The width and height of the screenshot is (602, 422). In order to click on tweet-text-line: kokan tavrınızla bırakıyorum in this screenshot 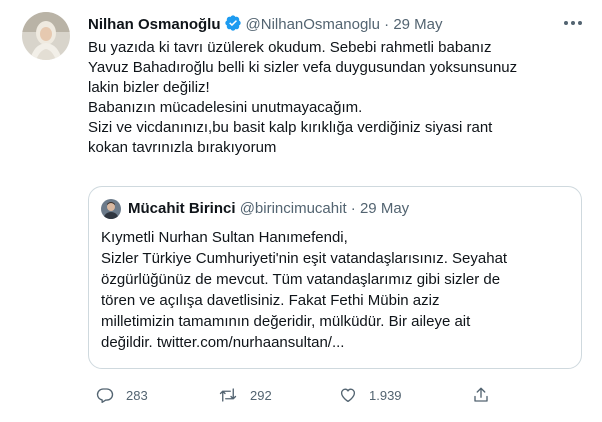, I will do `click(182, 147)`.